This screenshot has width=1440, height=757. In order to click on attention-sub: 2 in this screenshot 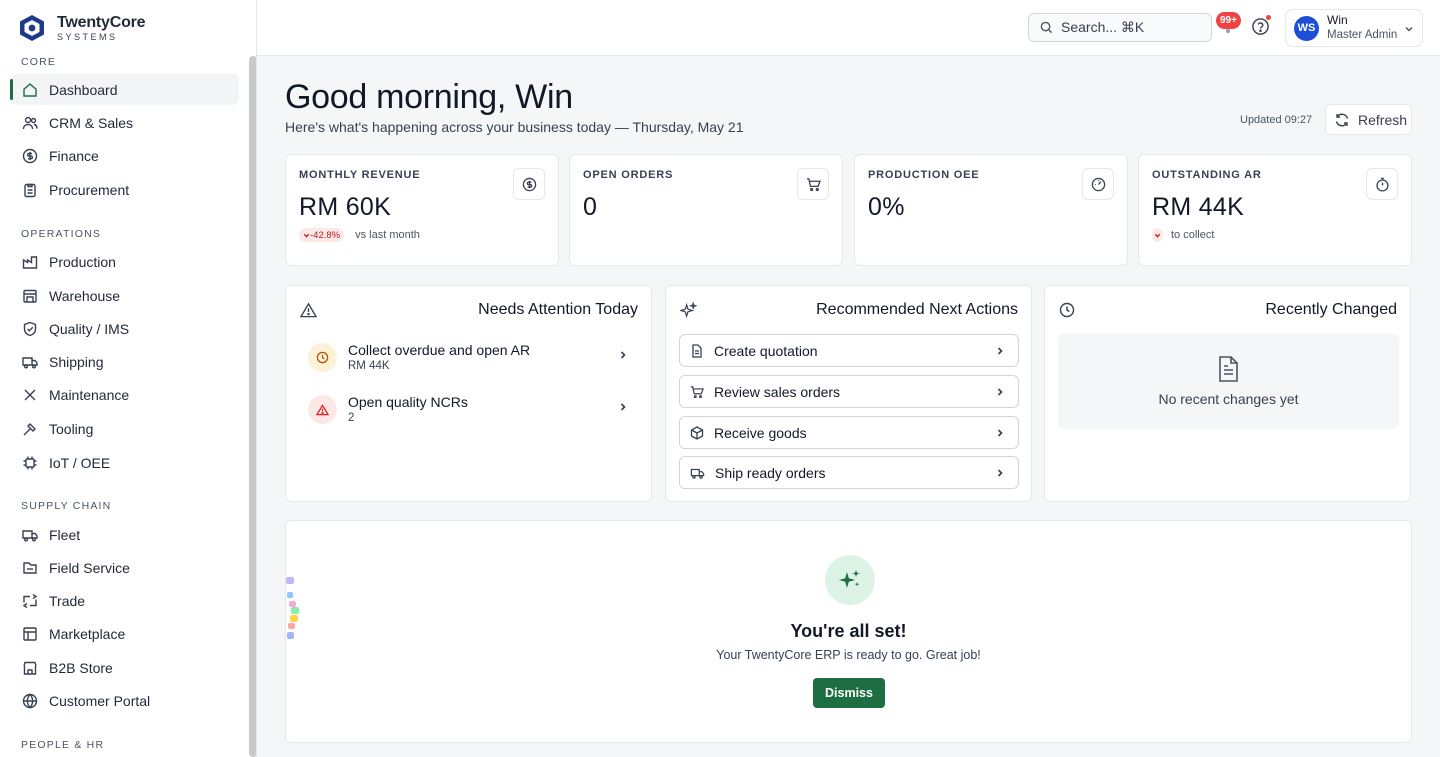, I will do `click(351, 418)`.